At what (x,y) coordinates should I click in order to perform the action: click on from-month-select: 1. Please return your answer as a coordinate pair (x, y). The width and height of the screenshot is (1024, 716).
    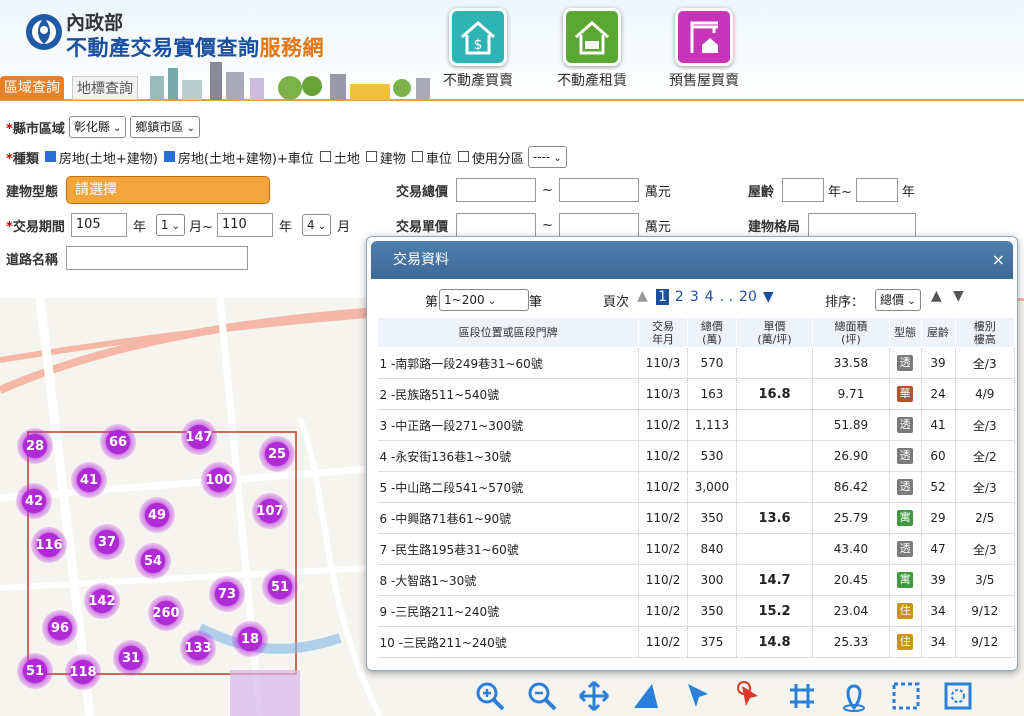
    Looking at the image, I should click on (170, 225).